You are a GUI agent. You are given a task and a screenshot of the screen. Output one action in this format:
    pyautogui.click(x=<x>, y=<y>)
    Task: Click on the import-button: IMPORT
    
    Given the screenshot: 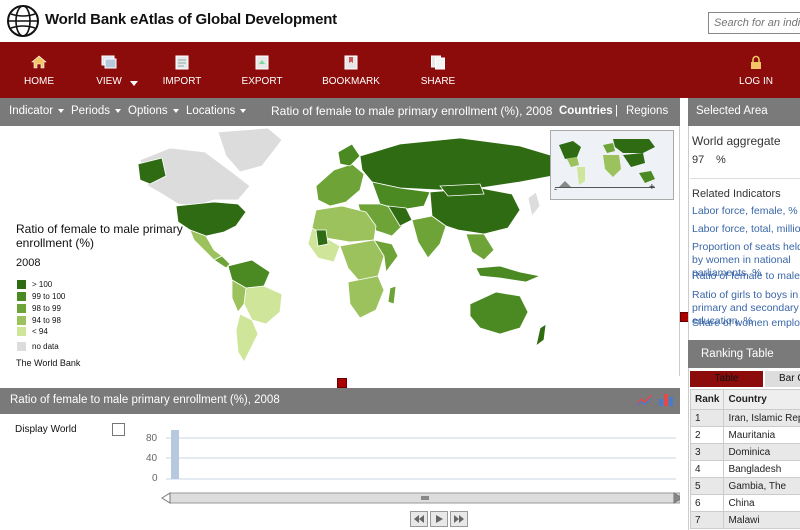 What is the action you would take?
    pyautogui.click(x=182, y=70)
    